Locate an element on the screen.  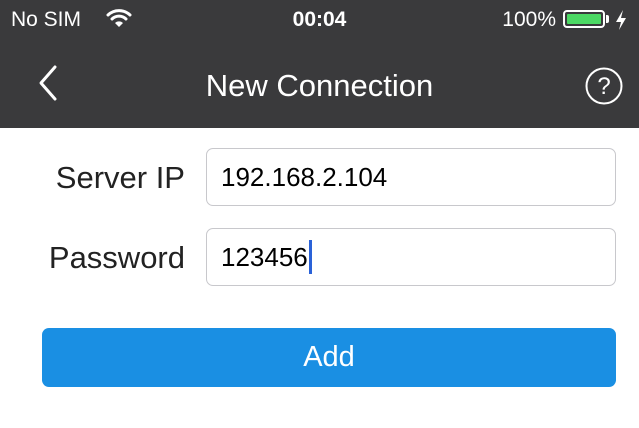
password-input: 123456 is located at coordinates (411, 257).